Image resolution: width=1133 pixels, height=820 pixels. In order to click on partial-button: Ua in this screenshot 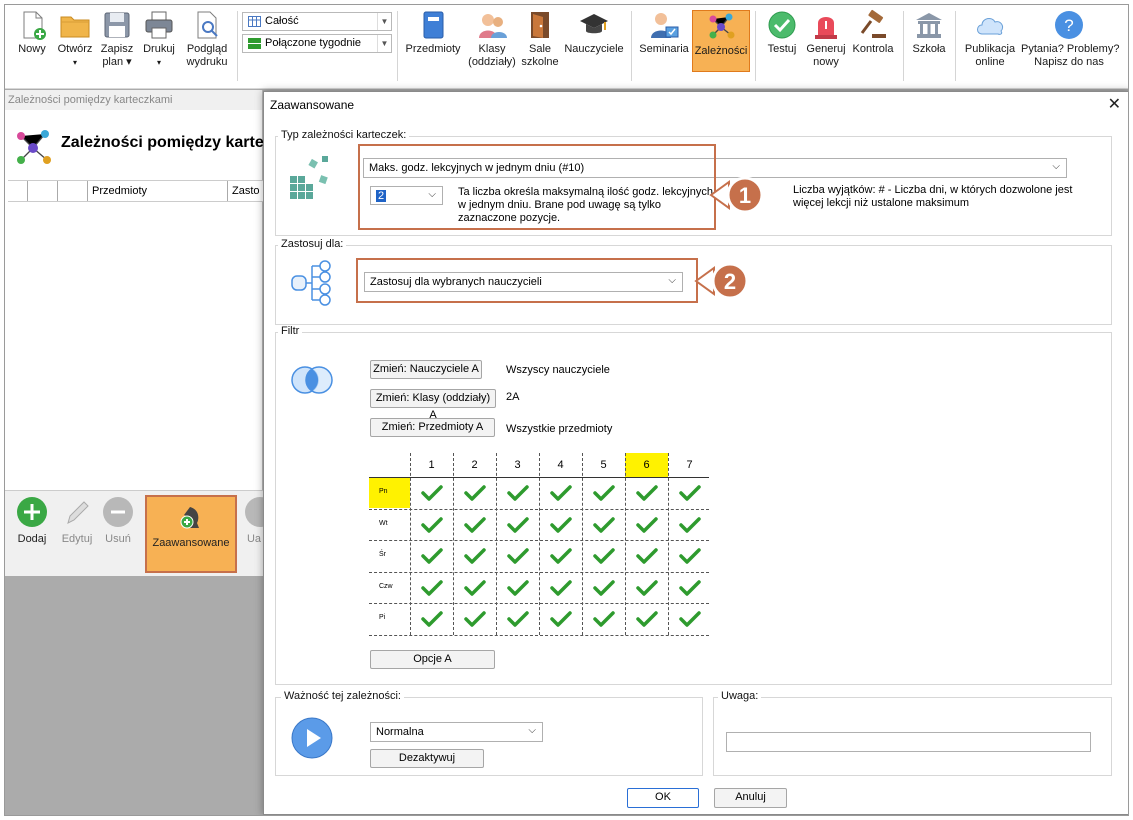, I will do `click(254, 521)`.